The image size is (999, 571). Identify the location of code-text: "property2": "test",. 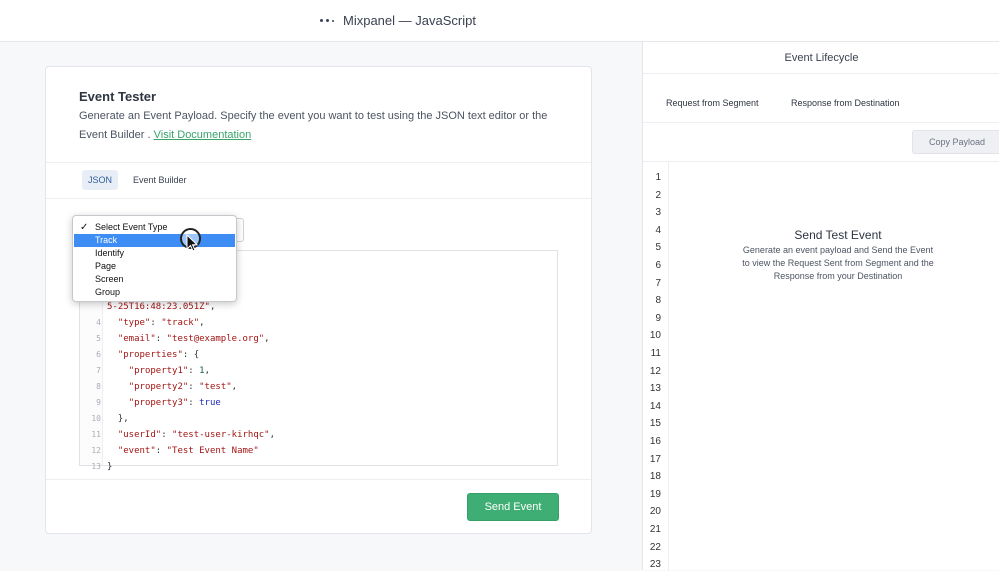
(172, 387).